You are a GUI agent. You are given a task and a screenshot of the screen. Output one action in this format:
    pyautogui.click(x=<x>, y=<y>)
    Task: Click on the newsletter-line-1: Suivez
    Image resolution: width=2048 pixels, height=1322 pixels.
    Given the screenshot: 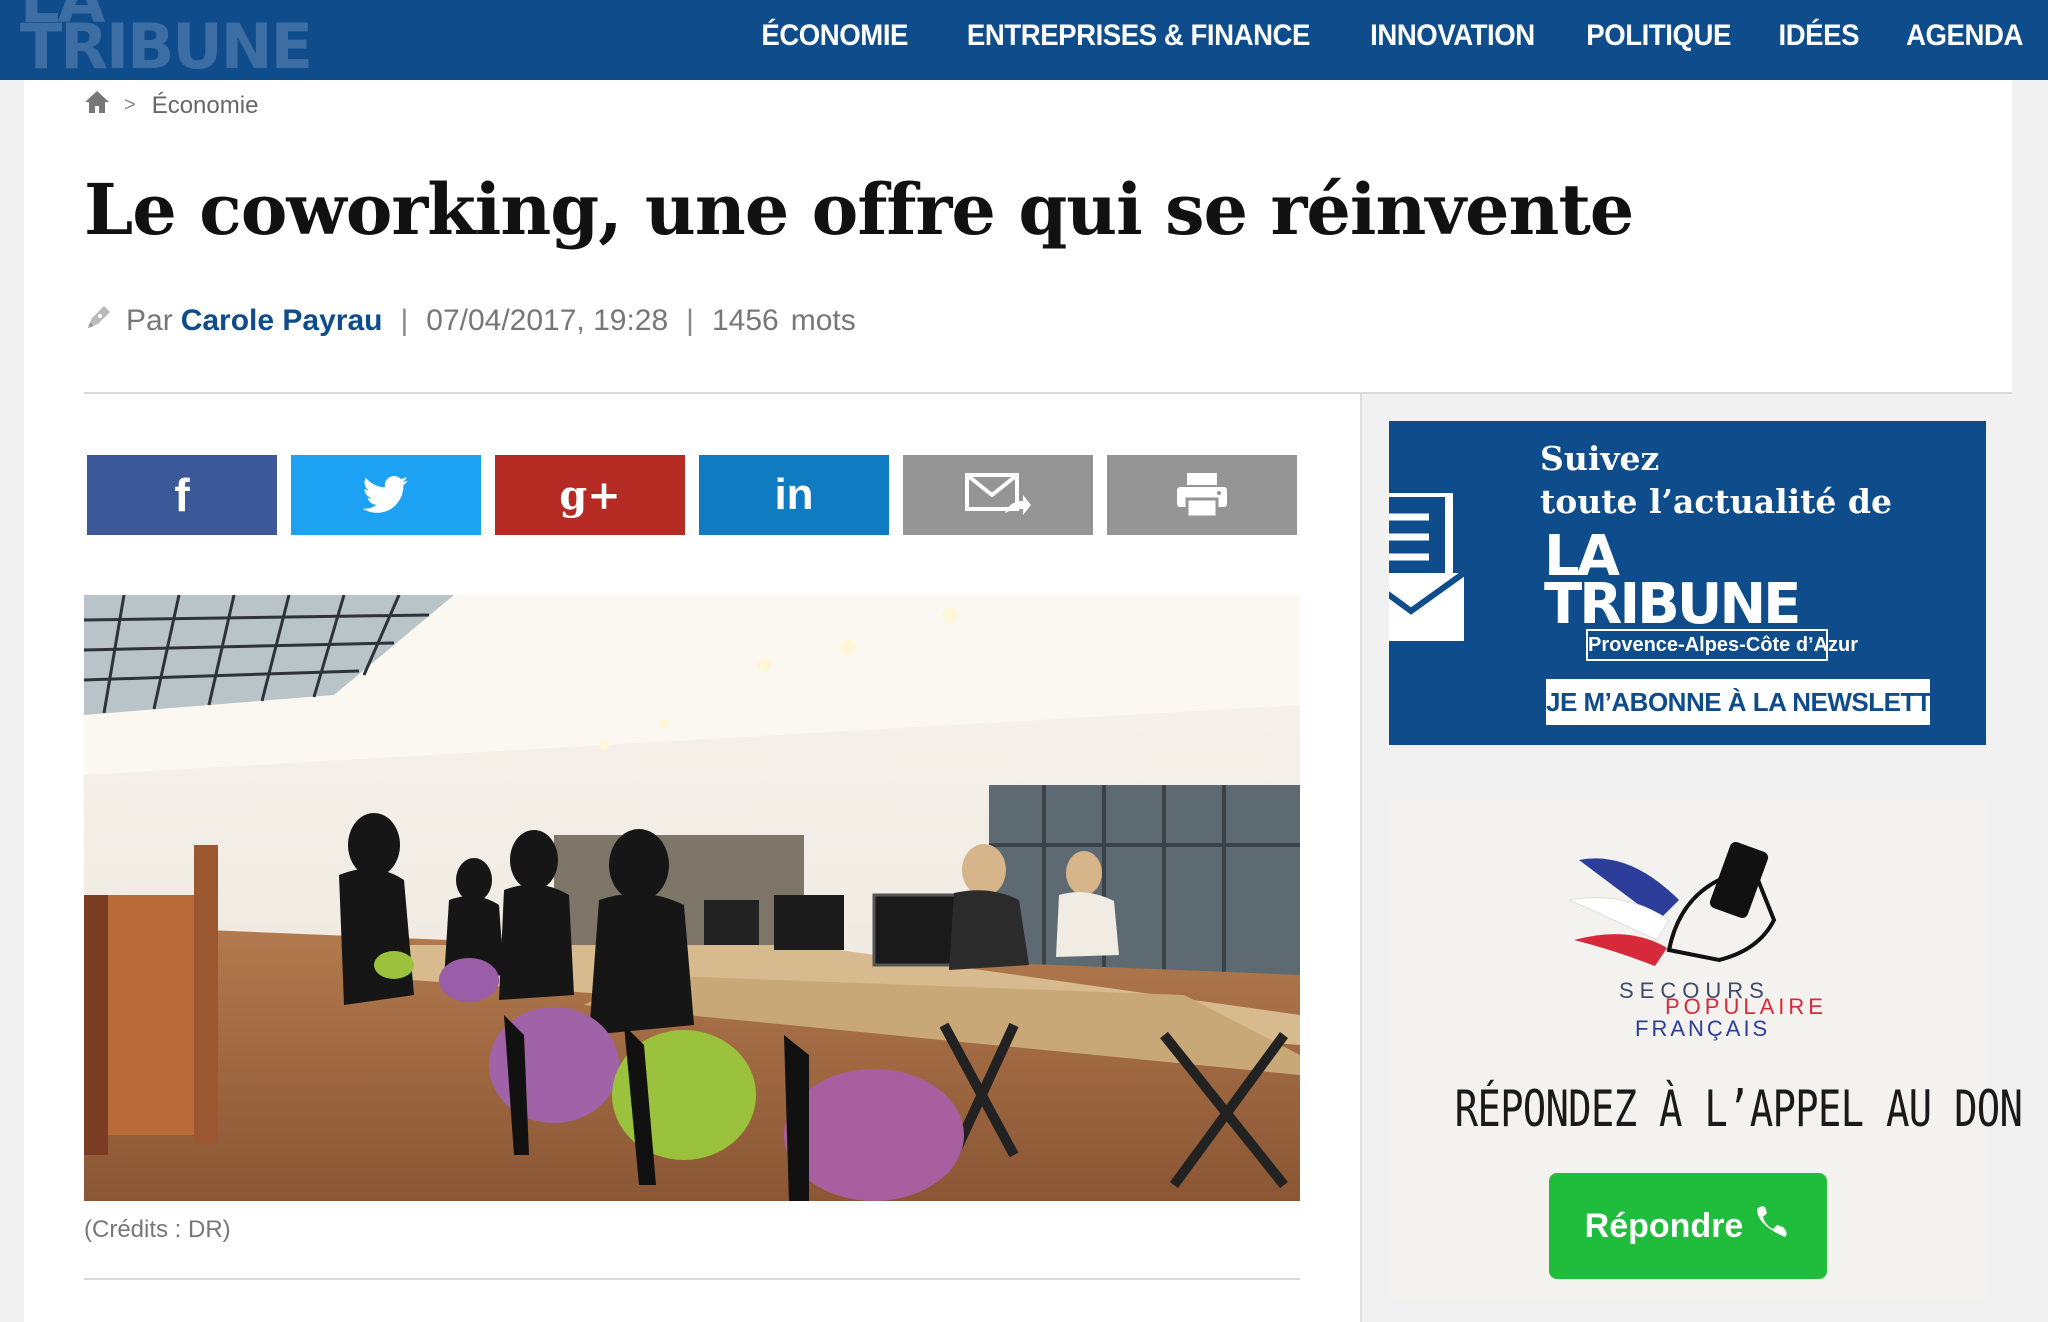 What is the action you would take?
    pyautogui.click(x=1600, y=458)
    